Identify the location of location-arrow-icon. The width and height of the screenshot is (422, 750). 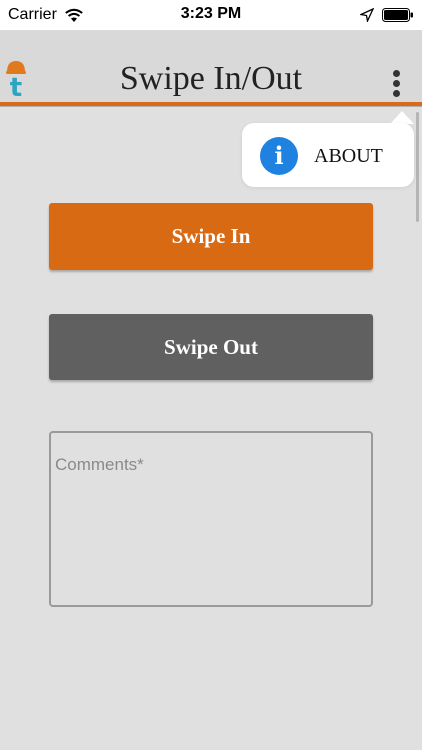
(367, 15).